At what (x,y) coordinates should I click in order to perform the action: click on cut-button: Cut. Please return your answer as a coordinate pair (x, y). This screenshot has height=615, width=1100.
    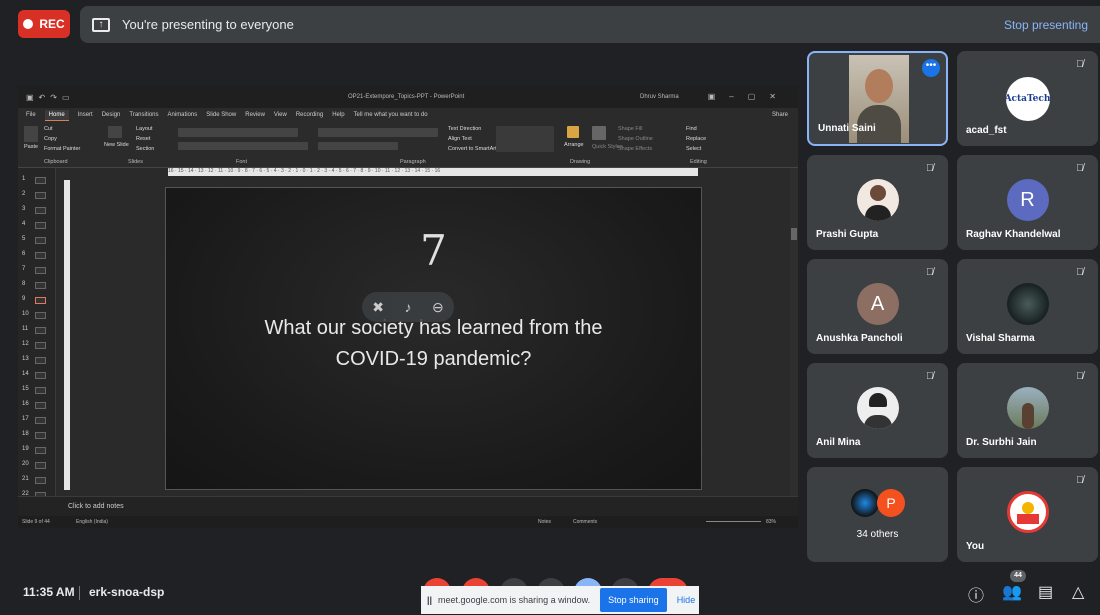
    Looking at the image, I should click on (48, 129).